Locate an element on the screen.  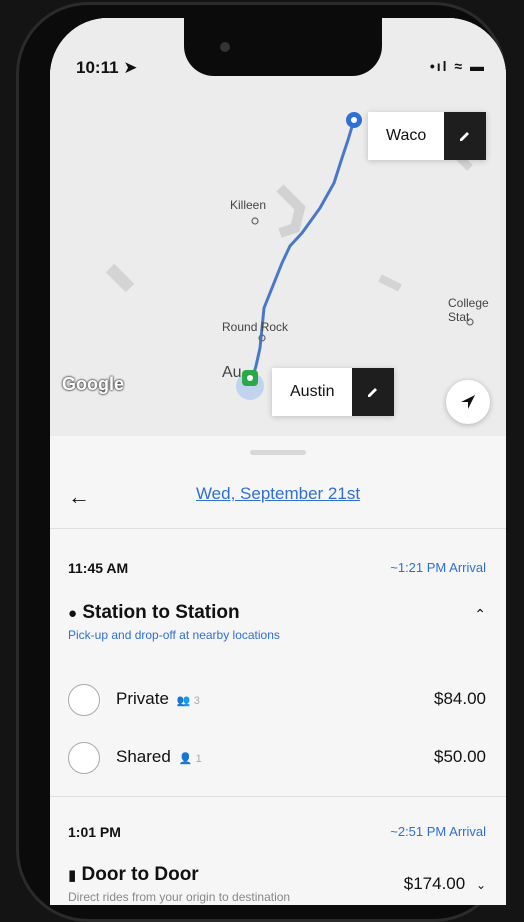
trip-time-row: 11:45 AM ~1:21 PM Arrival is located at coordinates (277, 569).